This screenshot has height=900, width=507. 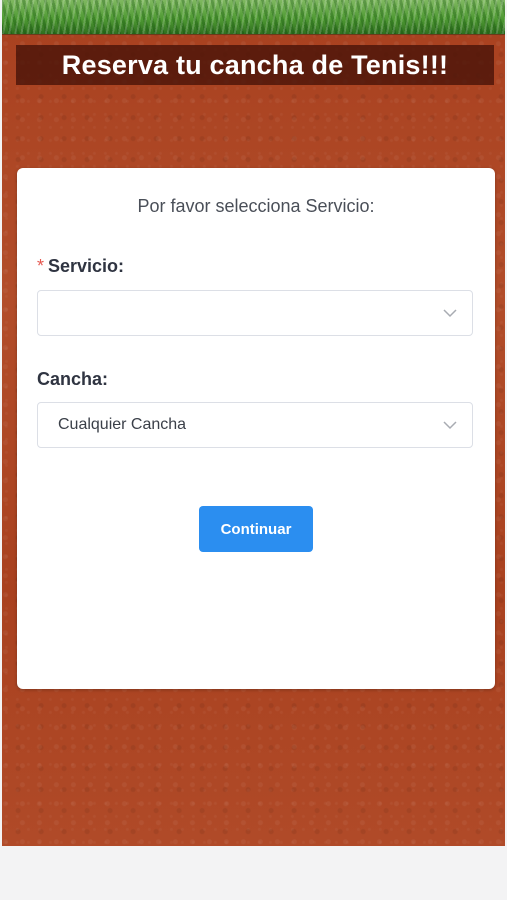 I want to click on cancha-select-value: Cualquier Cancha, so click(x=122, y=424).